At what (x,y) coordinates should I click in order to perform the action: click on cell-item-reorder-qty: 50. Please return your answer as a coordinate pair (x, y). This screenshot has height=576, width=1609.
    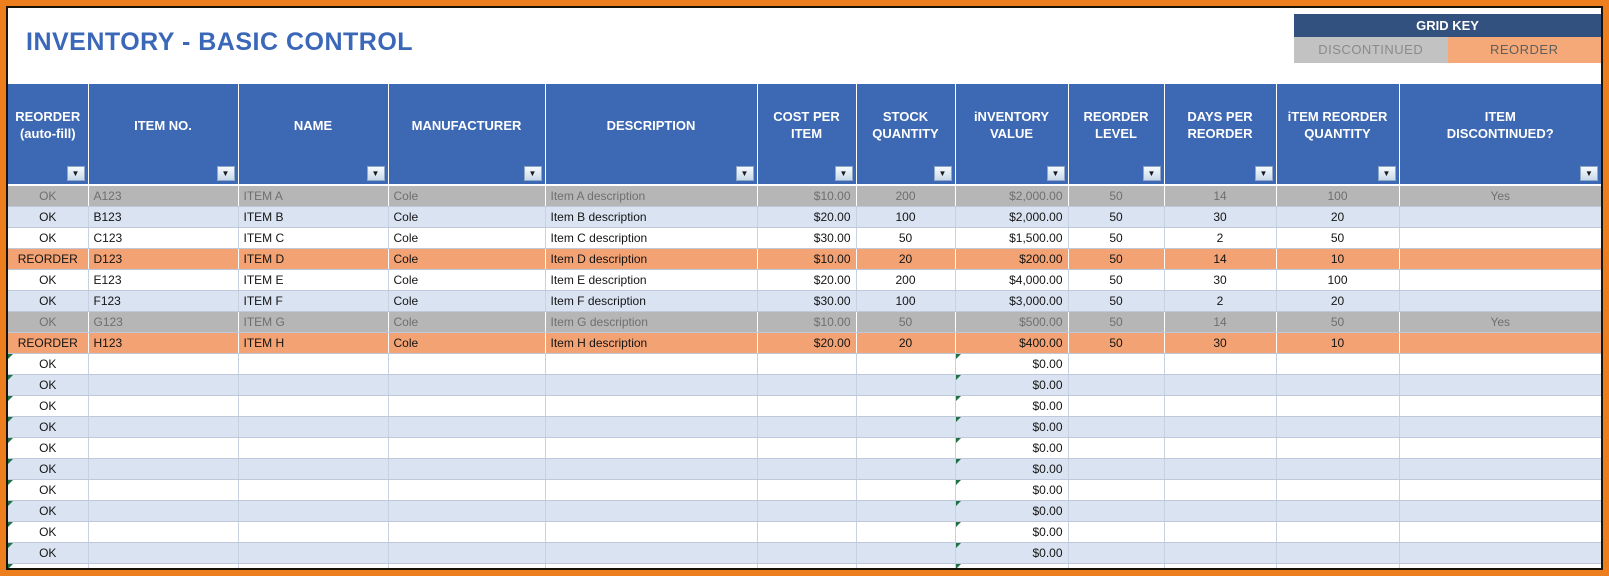
    Looking at the image, I should click on (1338, 238).